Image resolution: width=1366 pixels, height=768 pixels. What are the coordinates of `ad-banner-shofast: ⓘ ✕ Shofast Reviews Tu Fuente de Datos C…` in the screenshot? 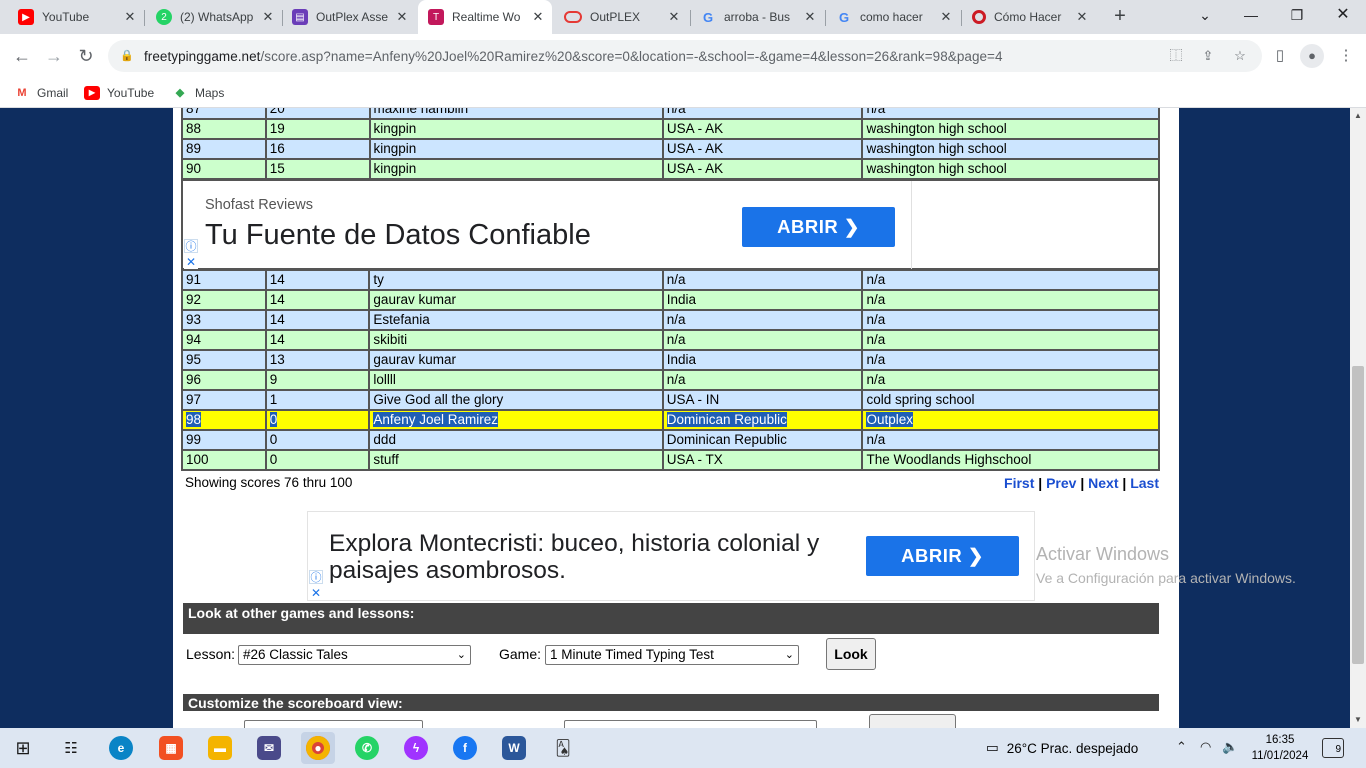 It's located at (670, 224).